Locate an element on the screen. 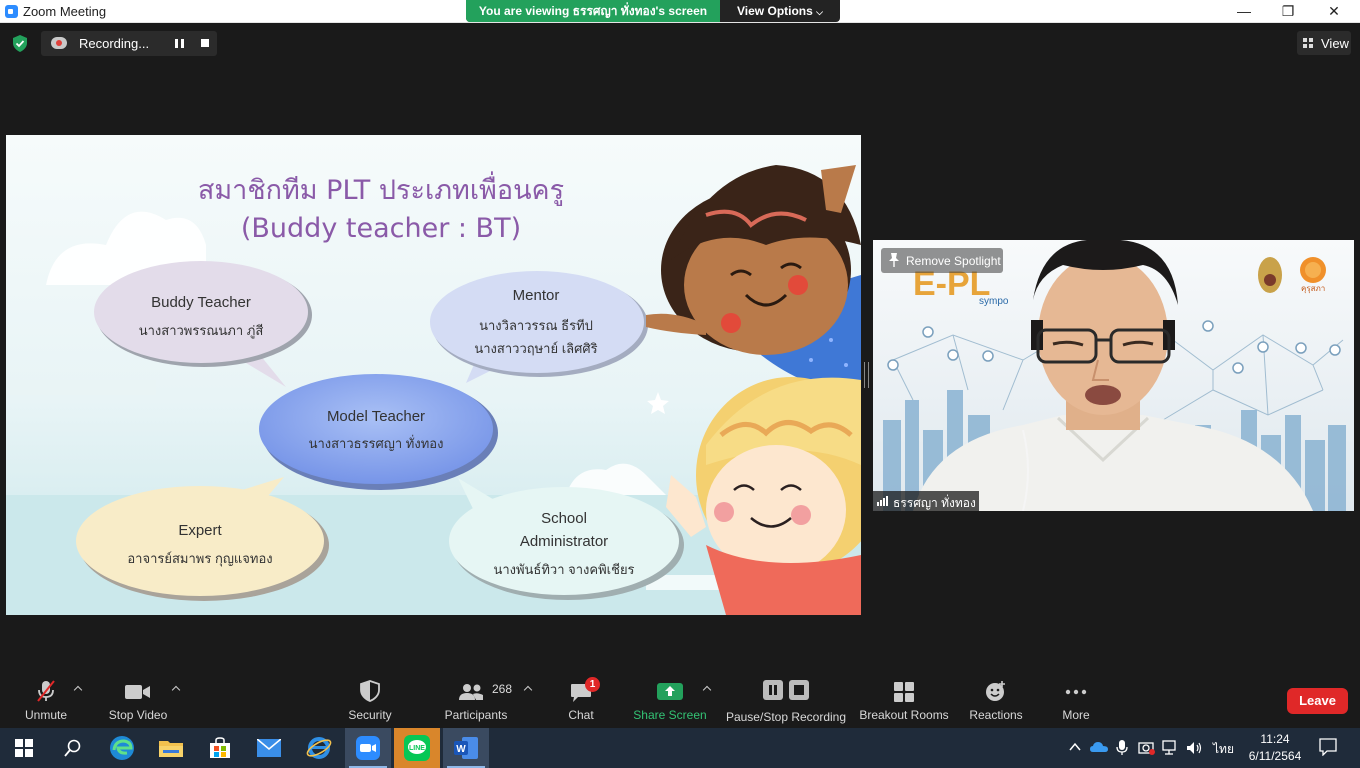 The image size is (1360, 768). reactions-button: Reactions is located at coordinates (996, 699).